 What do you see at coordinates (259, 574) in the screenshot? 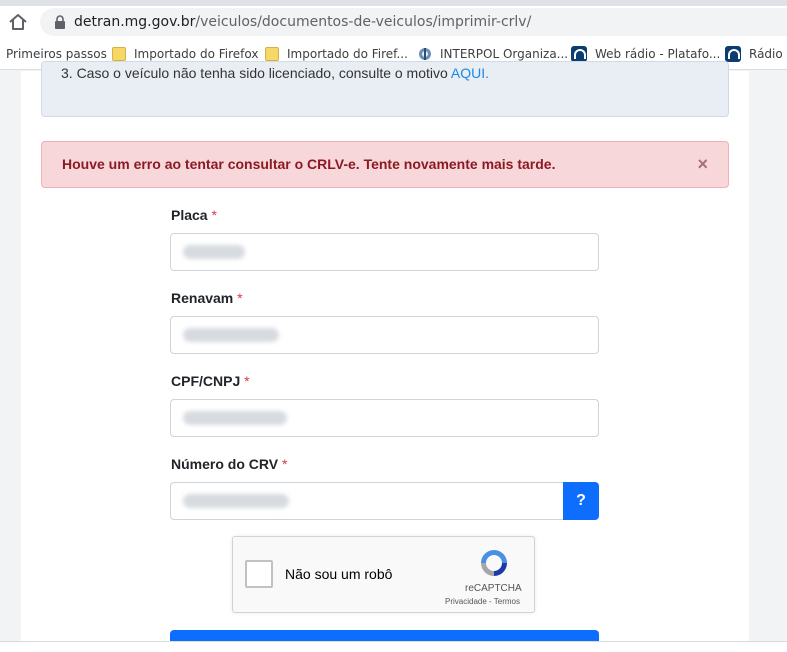
I see `recaptcha-checkbox` at bounding box center [259, 574].